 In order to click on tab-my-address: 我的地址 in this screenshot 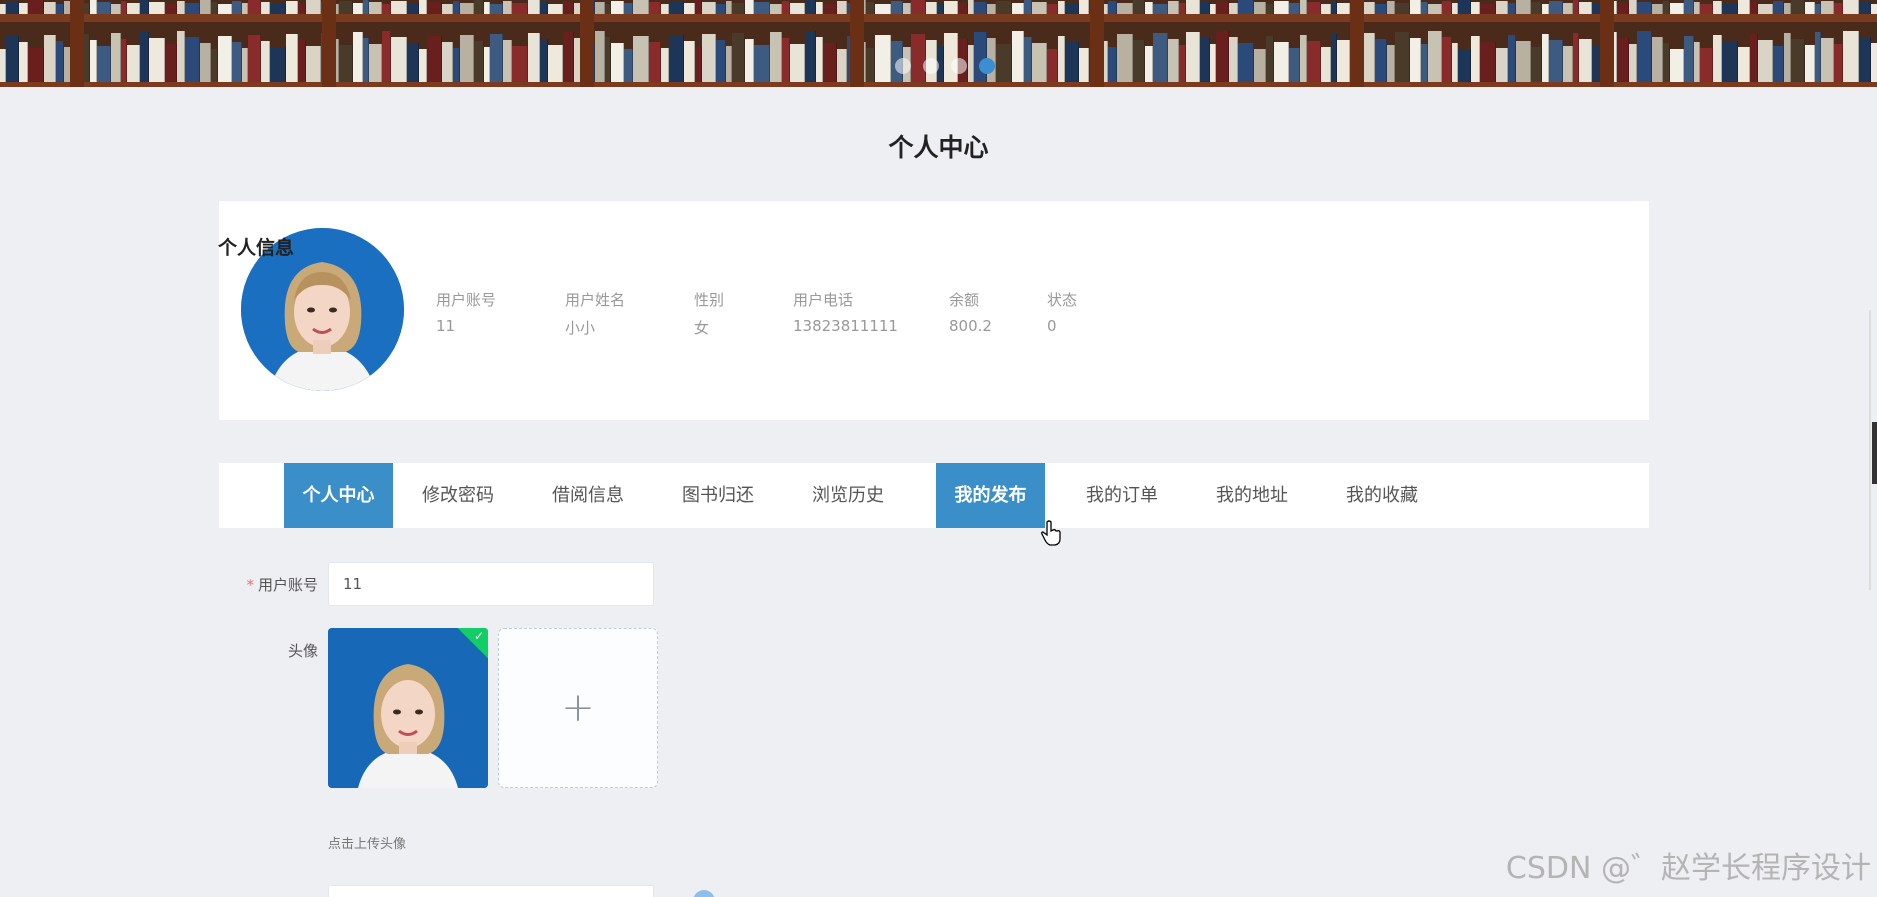, I will do `click(1252, 495)`.